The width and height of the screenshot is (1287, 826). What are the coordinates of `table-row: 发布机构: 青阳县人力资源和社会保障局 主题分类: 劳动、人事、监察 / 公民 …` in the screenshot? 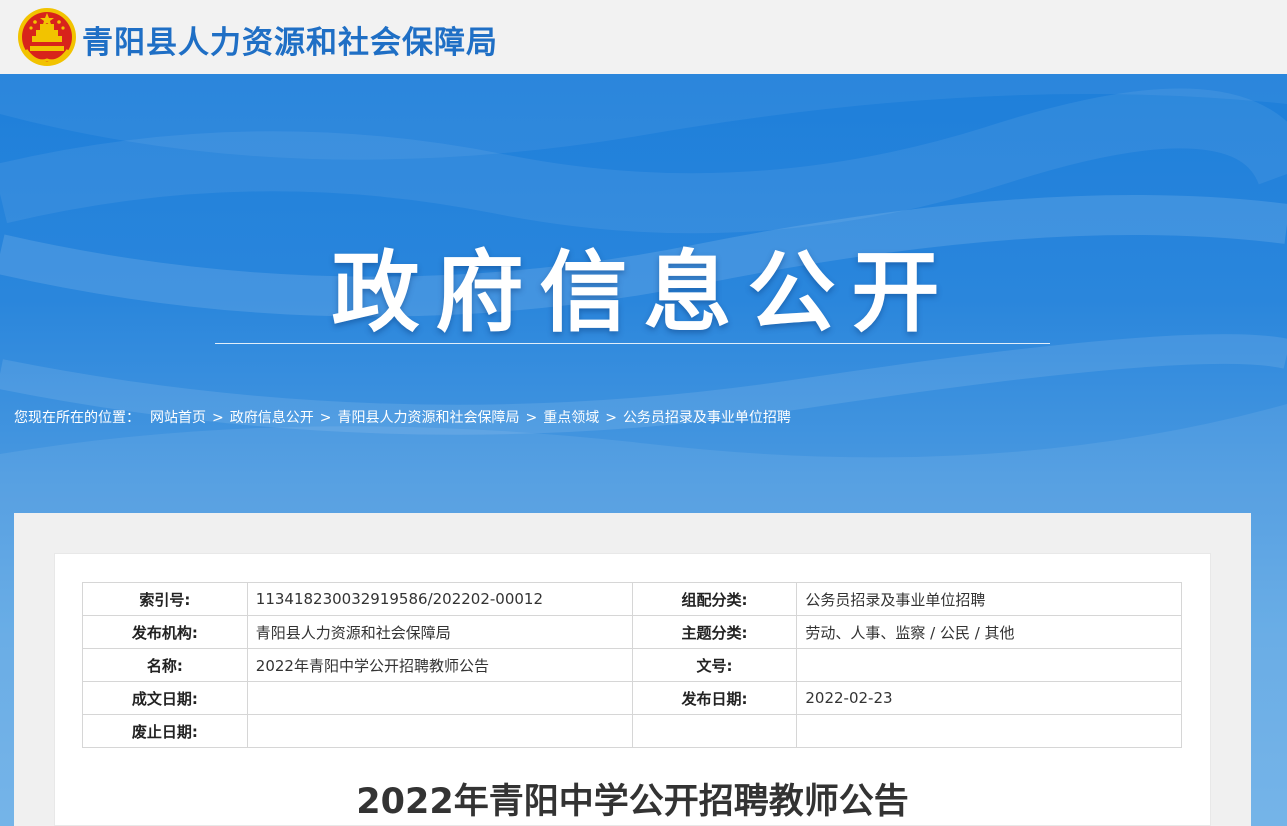 It's located at (632, 632).